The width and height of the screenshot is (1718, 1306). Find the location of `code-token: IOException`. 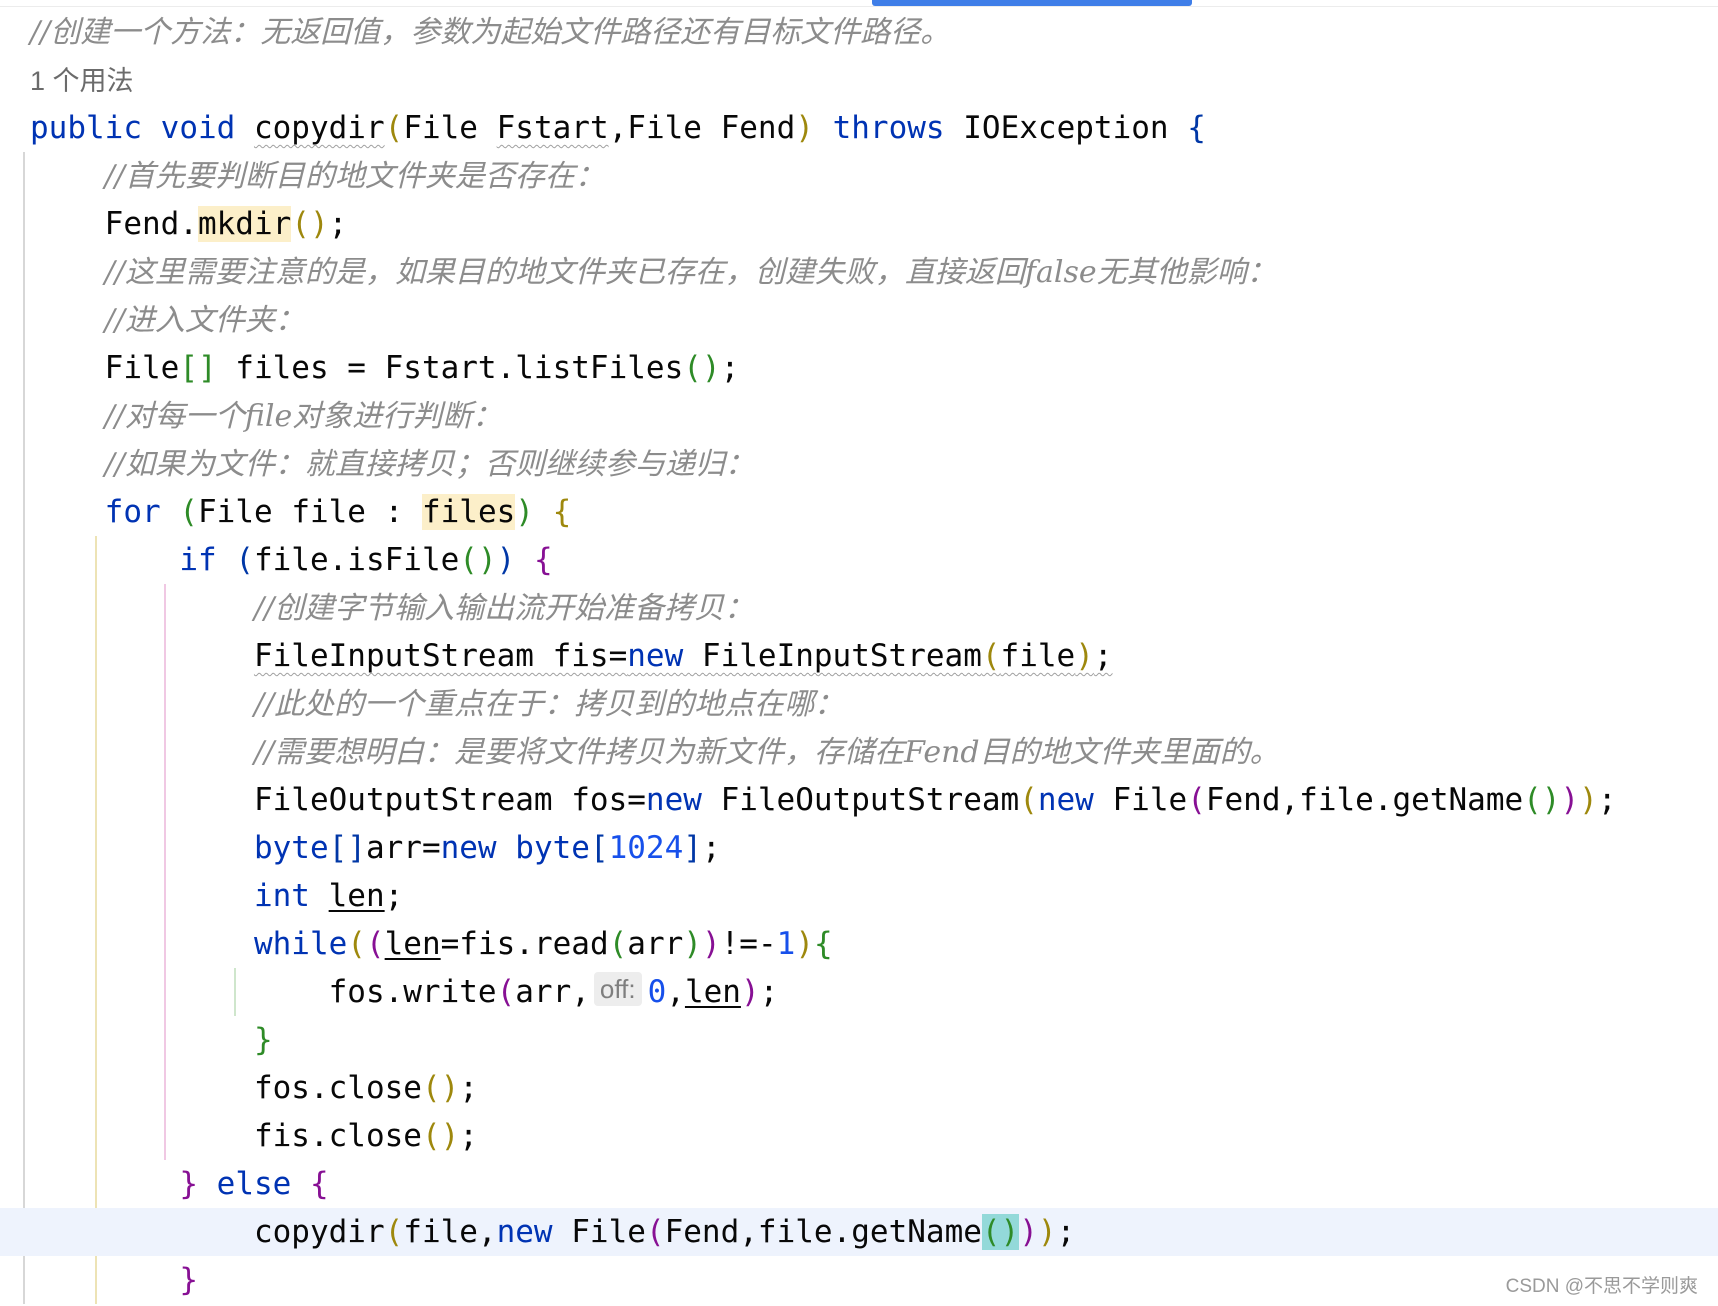

code-token: IOException is located at coordinates (1066, 128).